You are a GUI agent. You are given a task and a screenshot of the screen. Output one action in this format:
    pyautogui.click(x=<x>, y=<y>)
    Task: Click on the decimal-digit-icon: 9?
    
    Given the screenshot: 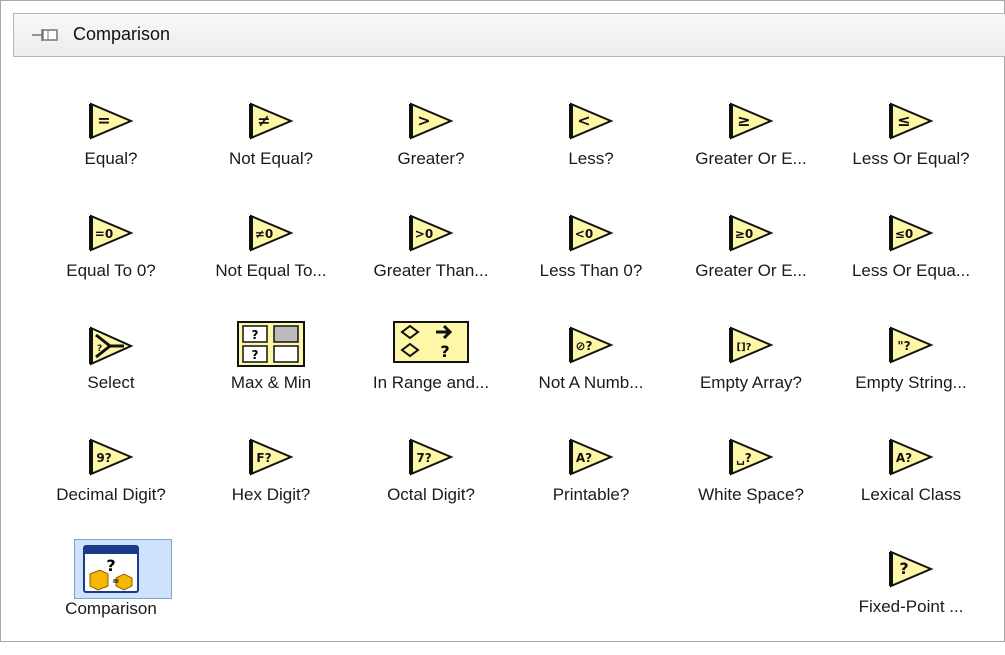 What is the action you would take?
    pyautogui.click(x=111, y=459)
    